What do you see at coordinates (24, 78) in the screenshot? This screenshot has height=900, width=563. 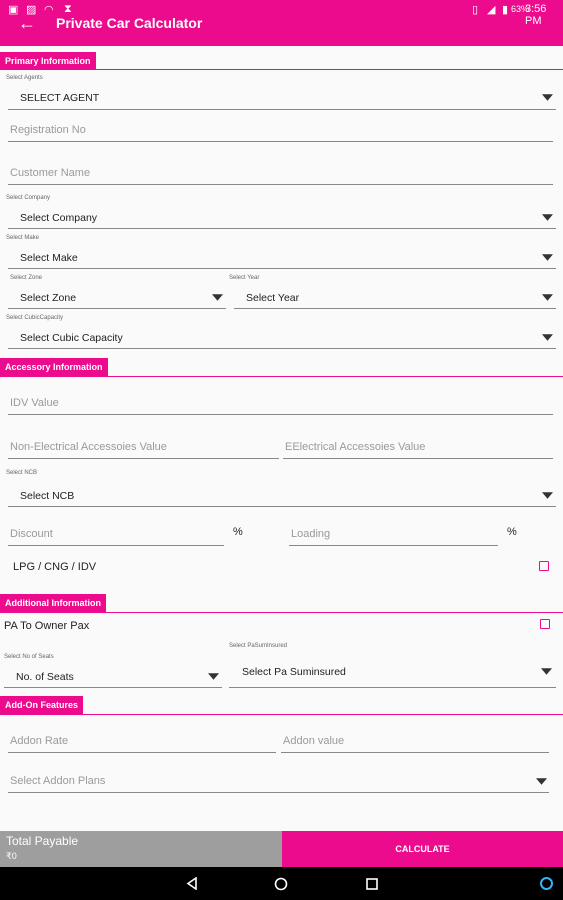 I see `agent-label: Select Agents` at bounding box center [24, 78].